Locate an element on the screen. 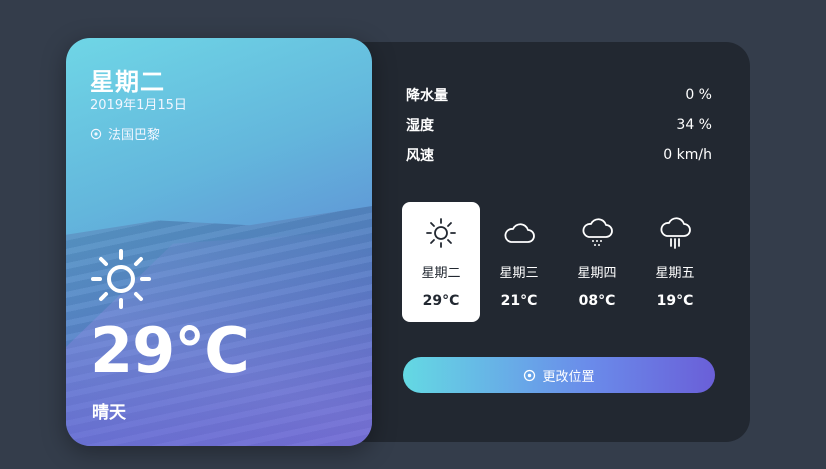  today-temperature: 29°C is located at coordinates (170, 350).